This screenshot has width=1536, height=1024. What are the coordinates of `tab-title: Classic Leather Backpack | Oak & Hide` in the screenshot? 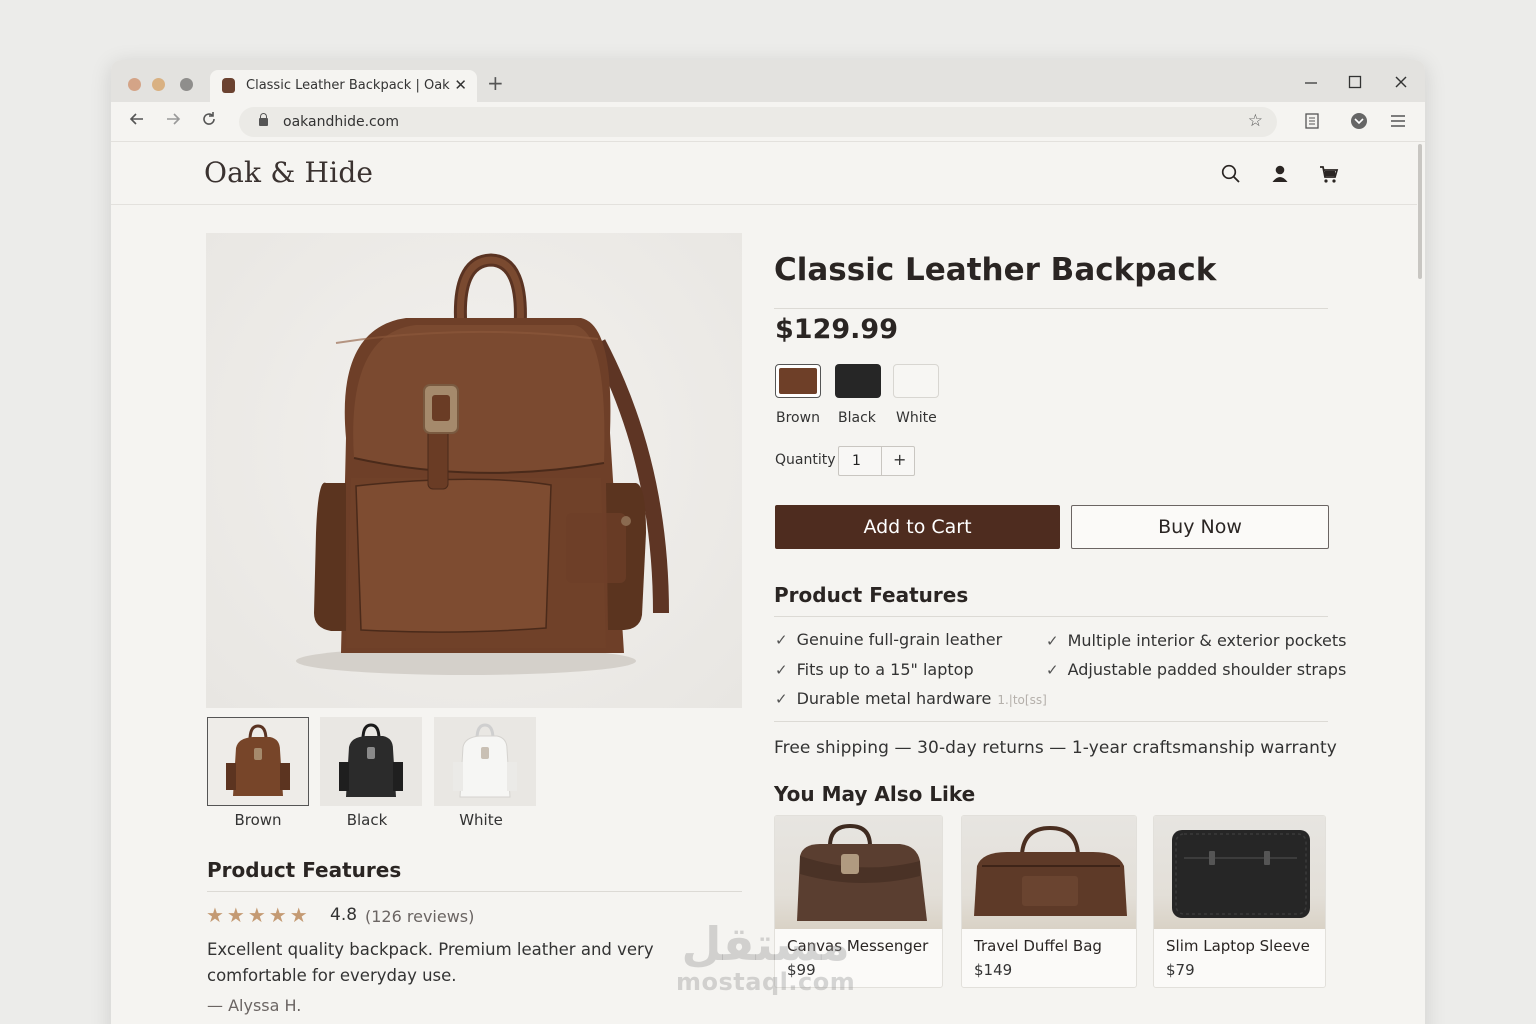 It's located at (350, 85).